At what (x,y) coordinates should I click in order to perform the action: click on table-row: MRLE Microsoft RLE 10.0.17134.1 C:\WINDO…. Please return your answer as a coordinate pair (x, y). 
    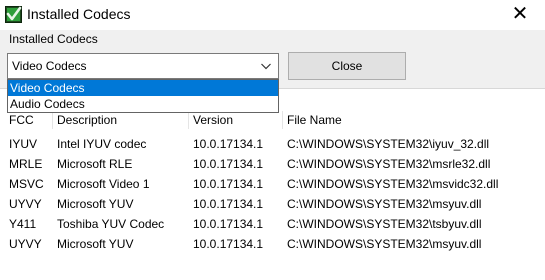
    Looking at the image, I should click on (272, 164).